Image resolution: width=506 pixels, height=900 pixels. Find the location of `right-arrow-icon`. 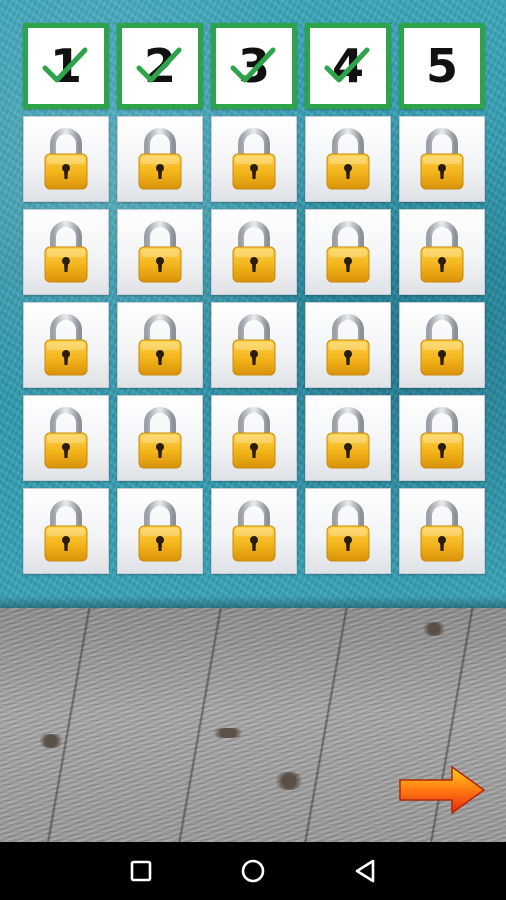

right-arrow-icon is located at coordinates (442, 790).